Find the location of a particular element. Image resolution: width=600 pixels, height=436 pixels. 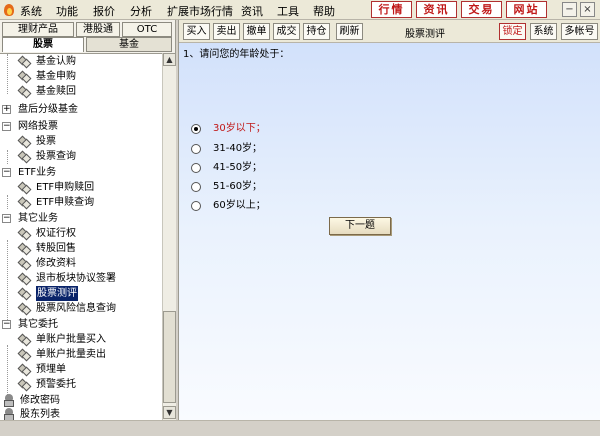

question-text: 1、请问您的年龄处于： is located at coordinates (236, 54).